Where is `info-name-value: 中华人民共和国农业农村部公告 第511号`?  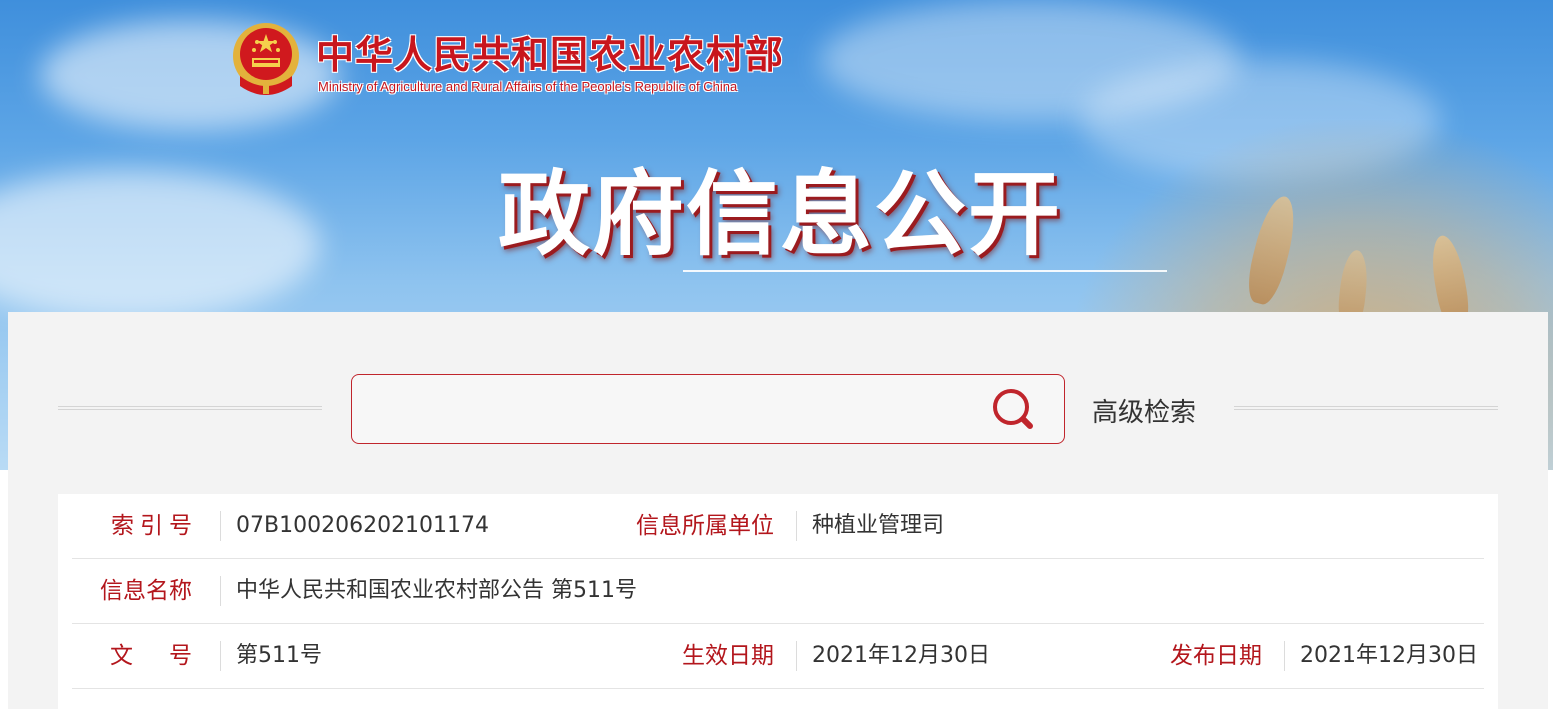 info-name-value: 中华人民共和国农业农村部公告 第511号 is located at coordinates (670, 591).